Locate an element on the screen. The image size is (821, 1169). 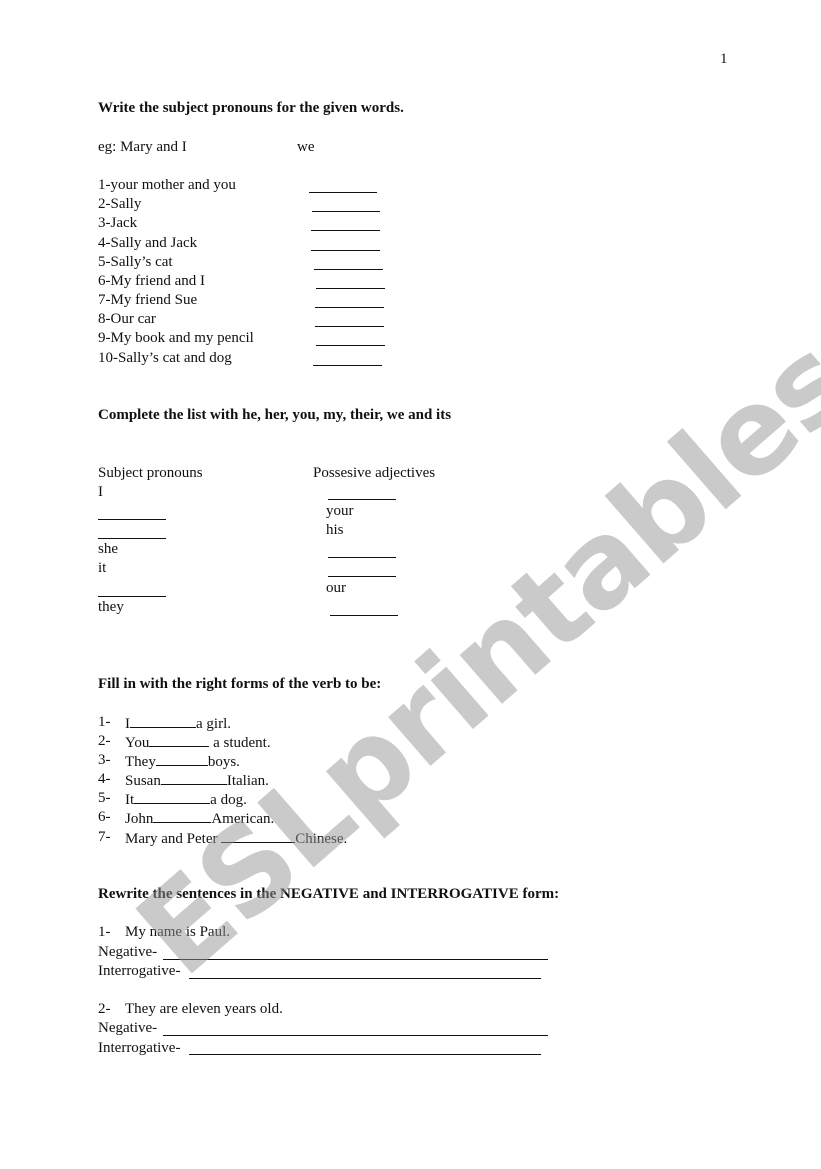
list-item: 5-Sally’s cat is located at coordinates (135, 262).